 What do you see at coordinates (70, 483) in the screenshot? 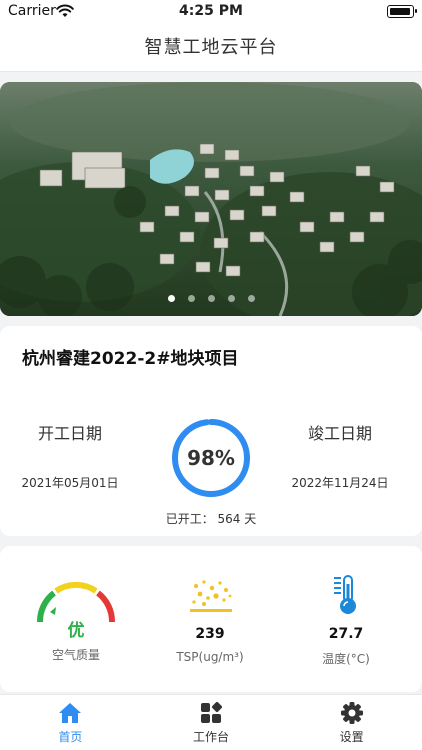
I see `start-date-value: 2021年05月01日` at bounding box center [70, 483].